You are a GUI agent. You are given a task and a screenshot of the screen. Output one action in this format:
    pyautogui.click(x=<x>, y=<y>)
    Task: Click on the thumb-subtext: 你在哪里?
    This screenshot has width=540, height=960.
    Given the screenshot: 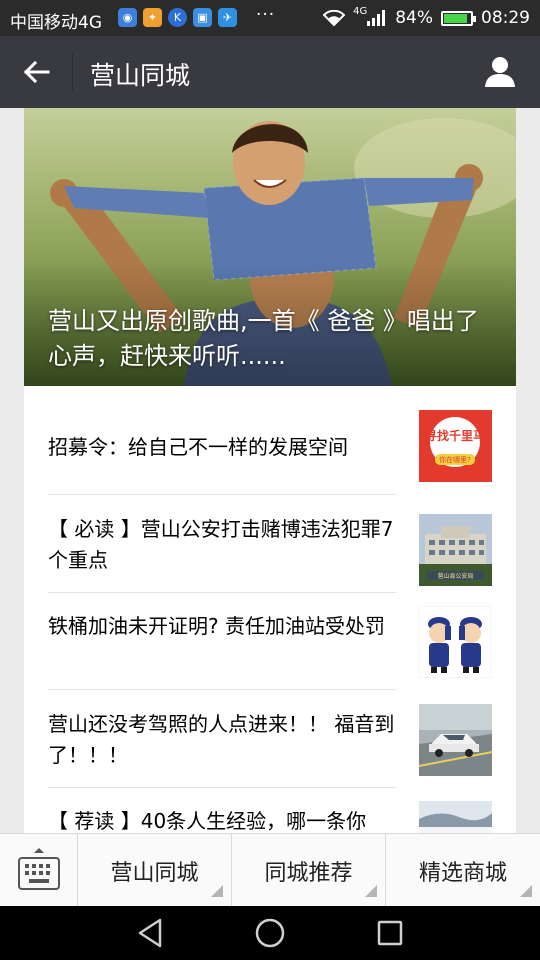 What is the action you would take?
    pyautogui.click(x=455, y=459)
    